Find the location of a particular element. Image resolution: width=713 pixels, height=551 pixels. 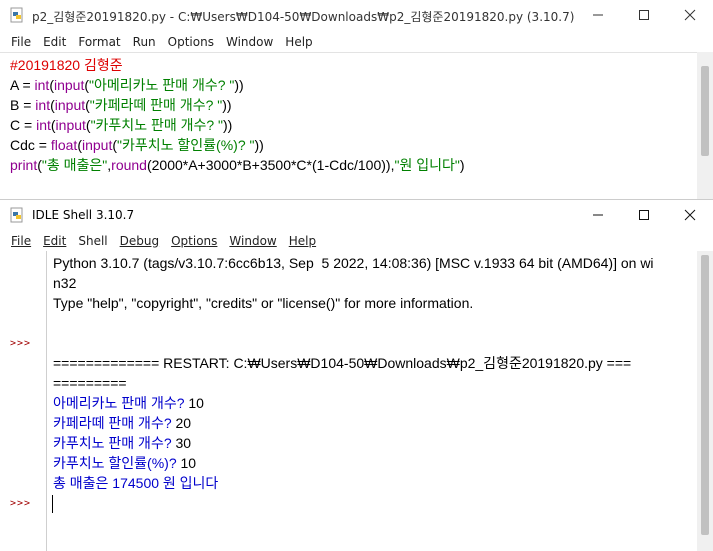

text-cursor is located at coordinates (52, 504).